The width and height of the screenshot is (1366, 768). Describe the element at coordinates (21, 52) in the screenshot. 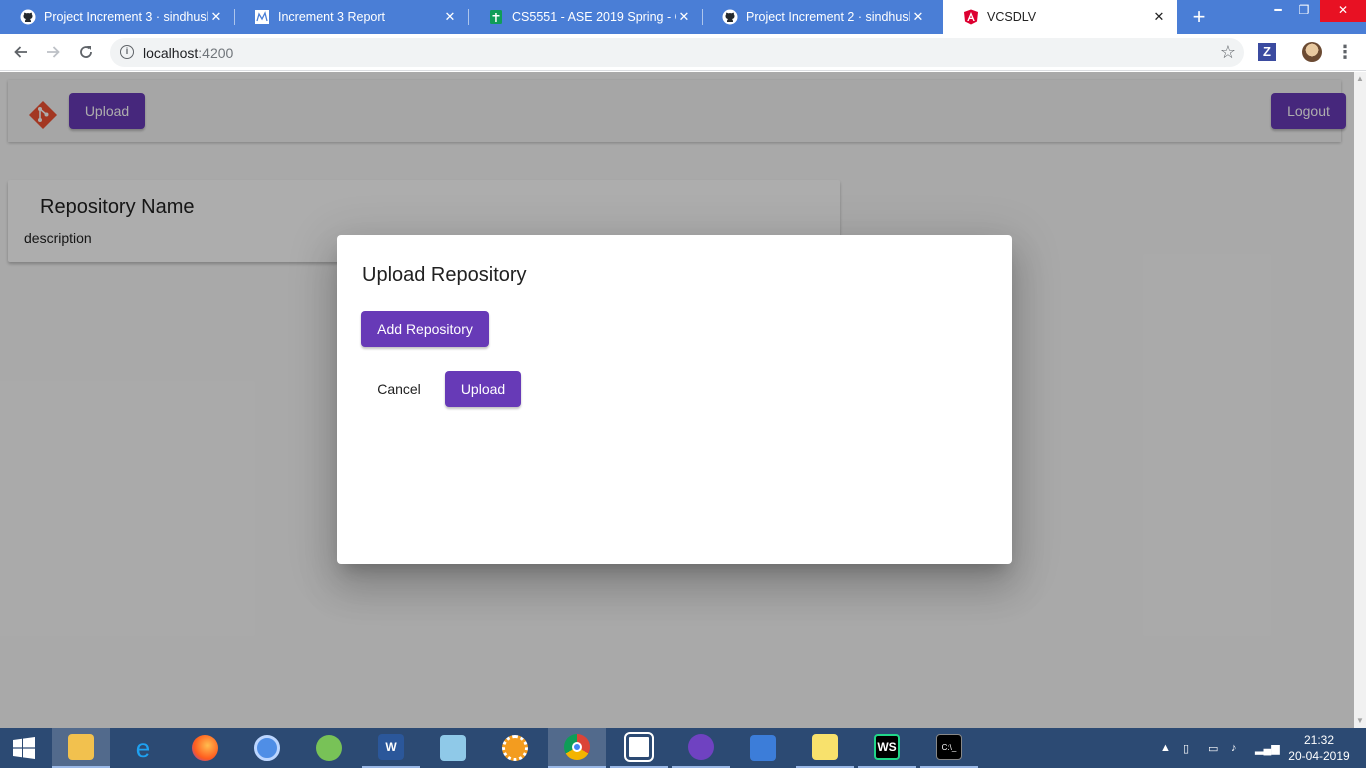

I see `back-icon` at that location.